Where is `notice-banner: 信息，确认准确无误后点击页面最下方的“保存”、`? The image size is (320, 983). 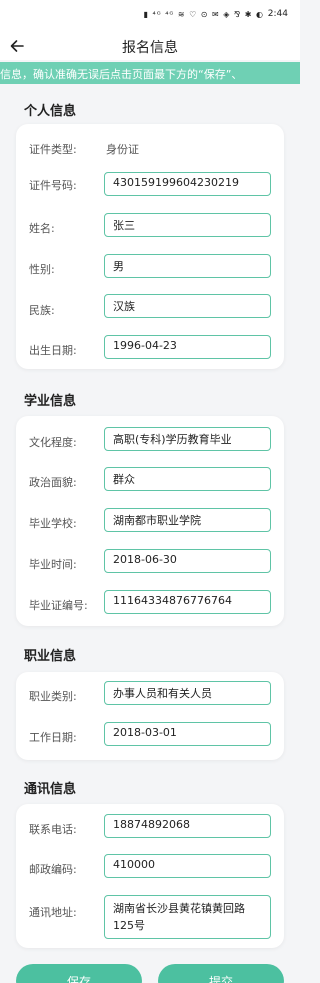
notice-banner: 信息，确认准确无误后点击页面最下方的“保存”、 is located at coordinates (150, 73).